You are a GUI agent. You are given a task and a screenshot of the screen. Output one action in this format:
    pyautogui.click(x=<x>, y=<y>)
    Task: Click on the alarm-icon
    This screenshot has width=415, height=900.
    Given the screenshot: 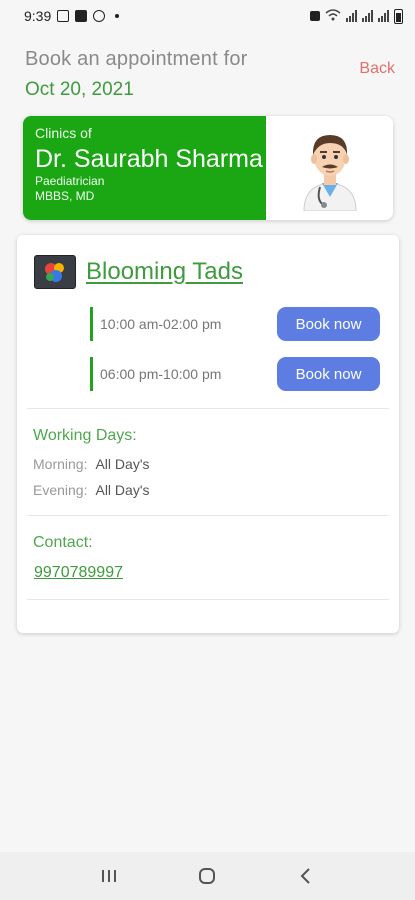 What is the action you would take?
    pyautogui.click(x=315, y=16)
    